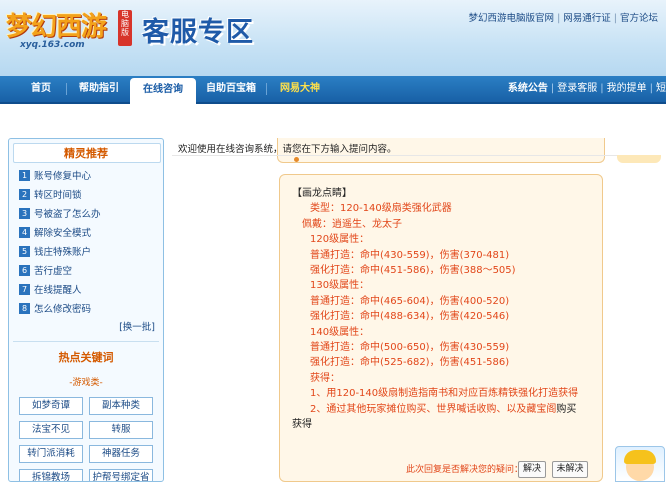 The height and width of the screenshot is (482, 666). I want to click on keyword-button: 副本种类, so click(121, 406).